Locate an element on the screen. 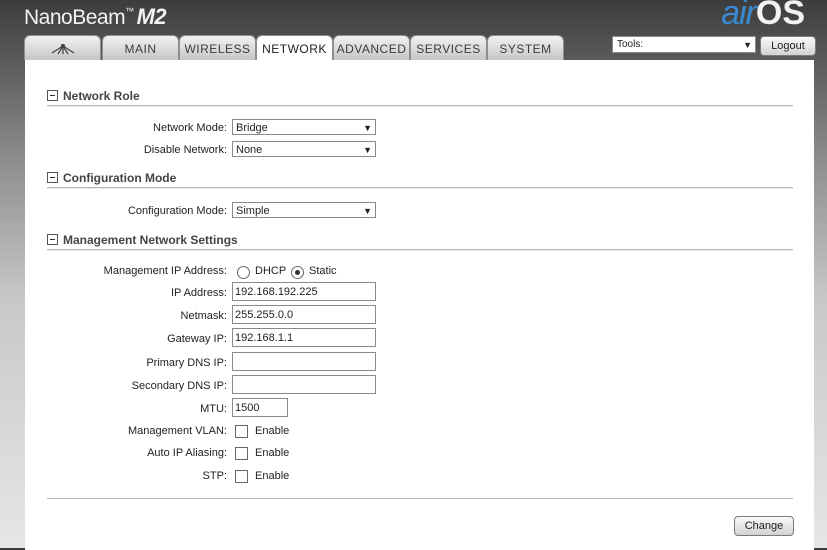 The height and width of the screenshot is (550, 827). disable-network-label: Disable Network: is located at coordinates (185, 150).